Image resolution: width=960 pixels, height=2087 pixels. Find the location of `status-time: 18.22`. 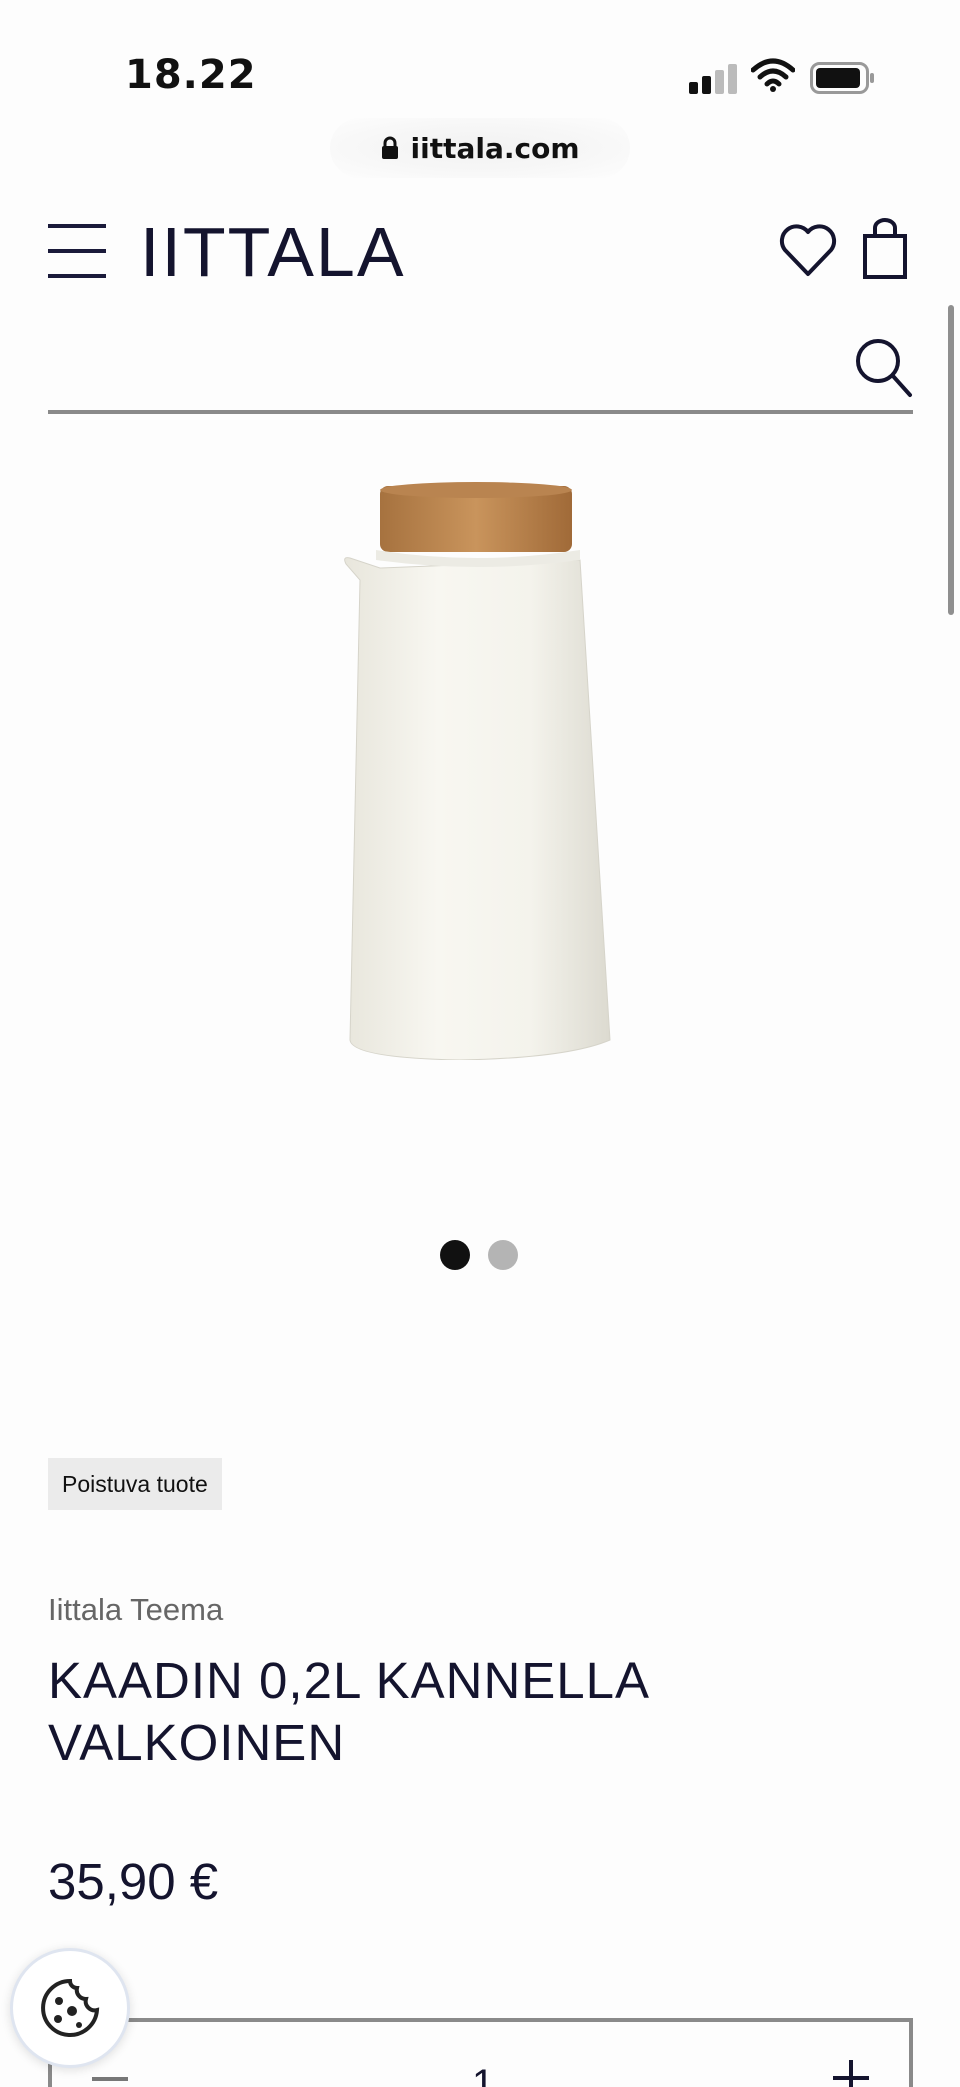

status-time: 18.22 is located at coordinates (191, 75).